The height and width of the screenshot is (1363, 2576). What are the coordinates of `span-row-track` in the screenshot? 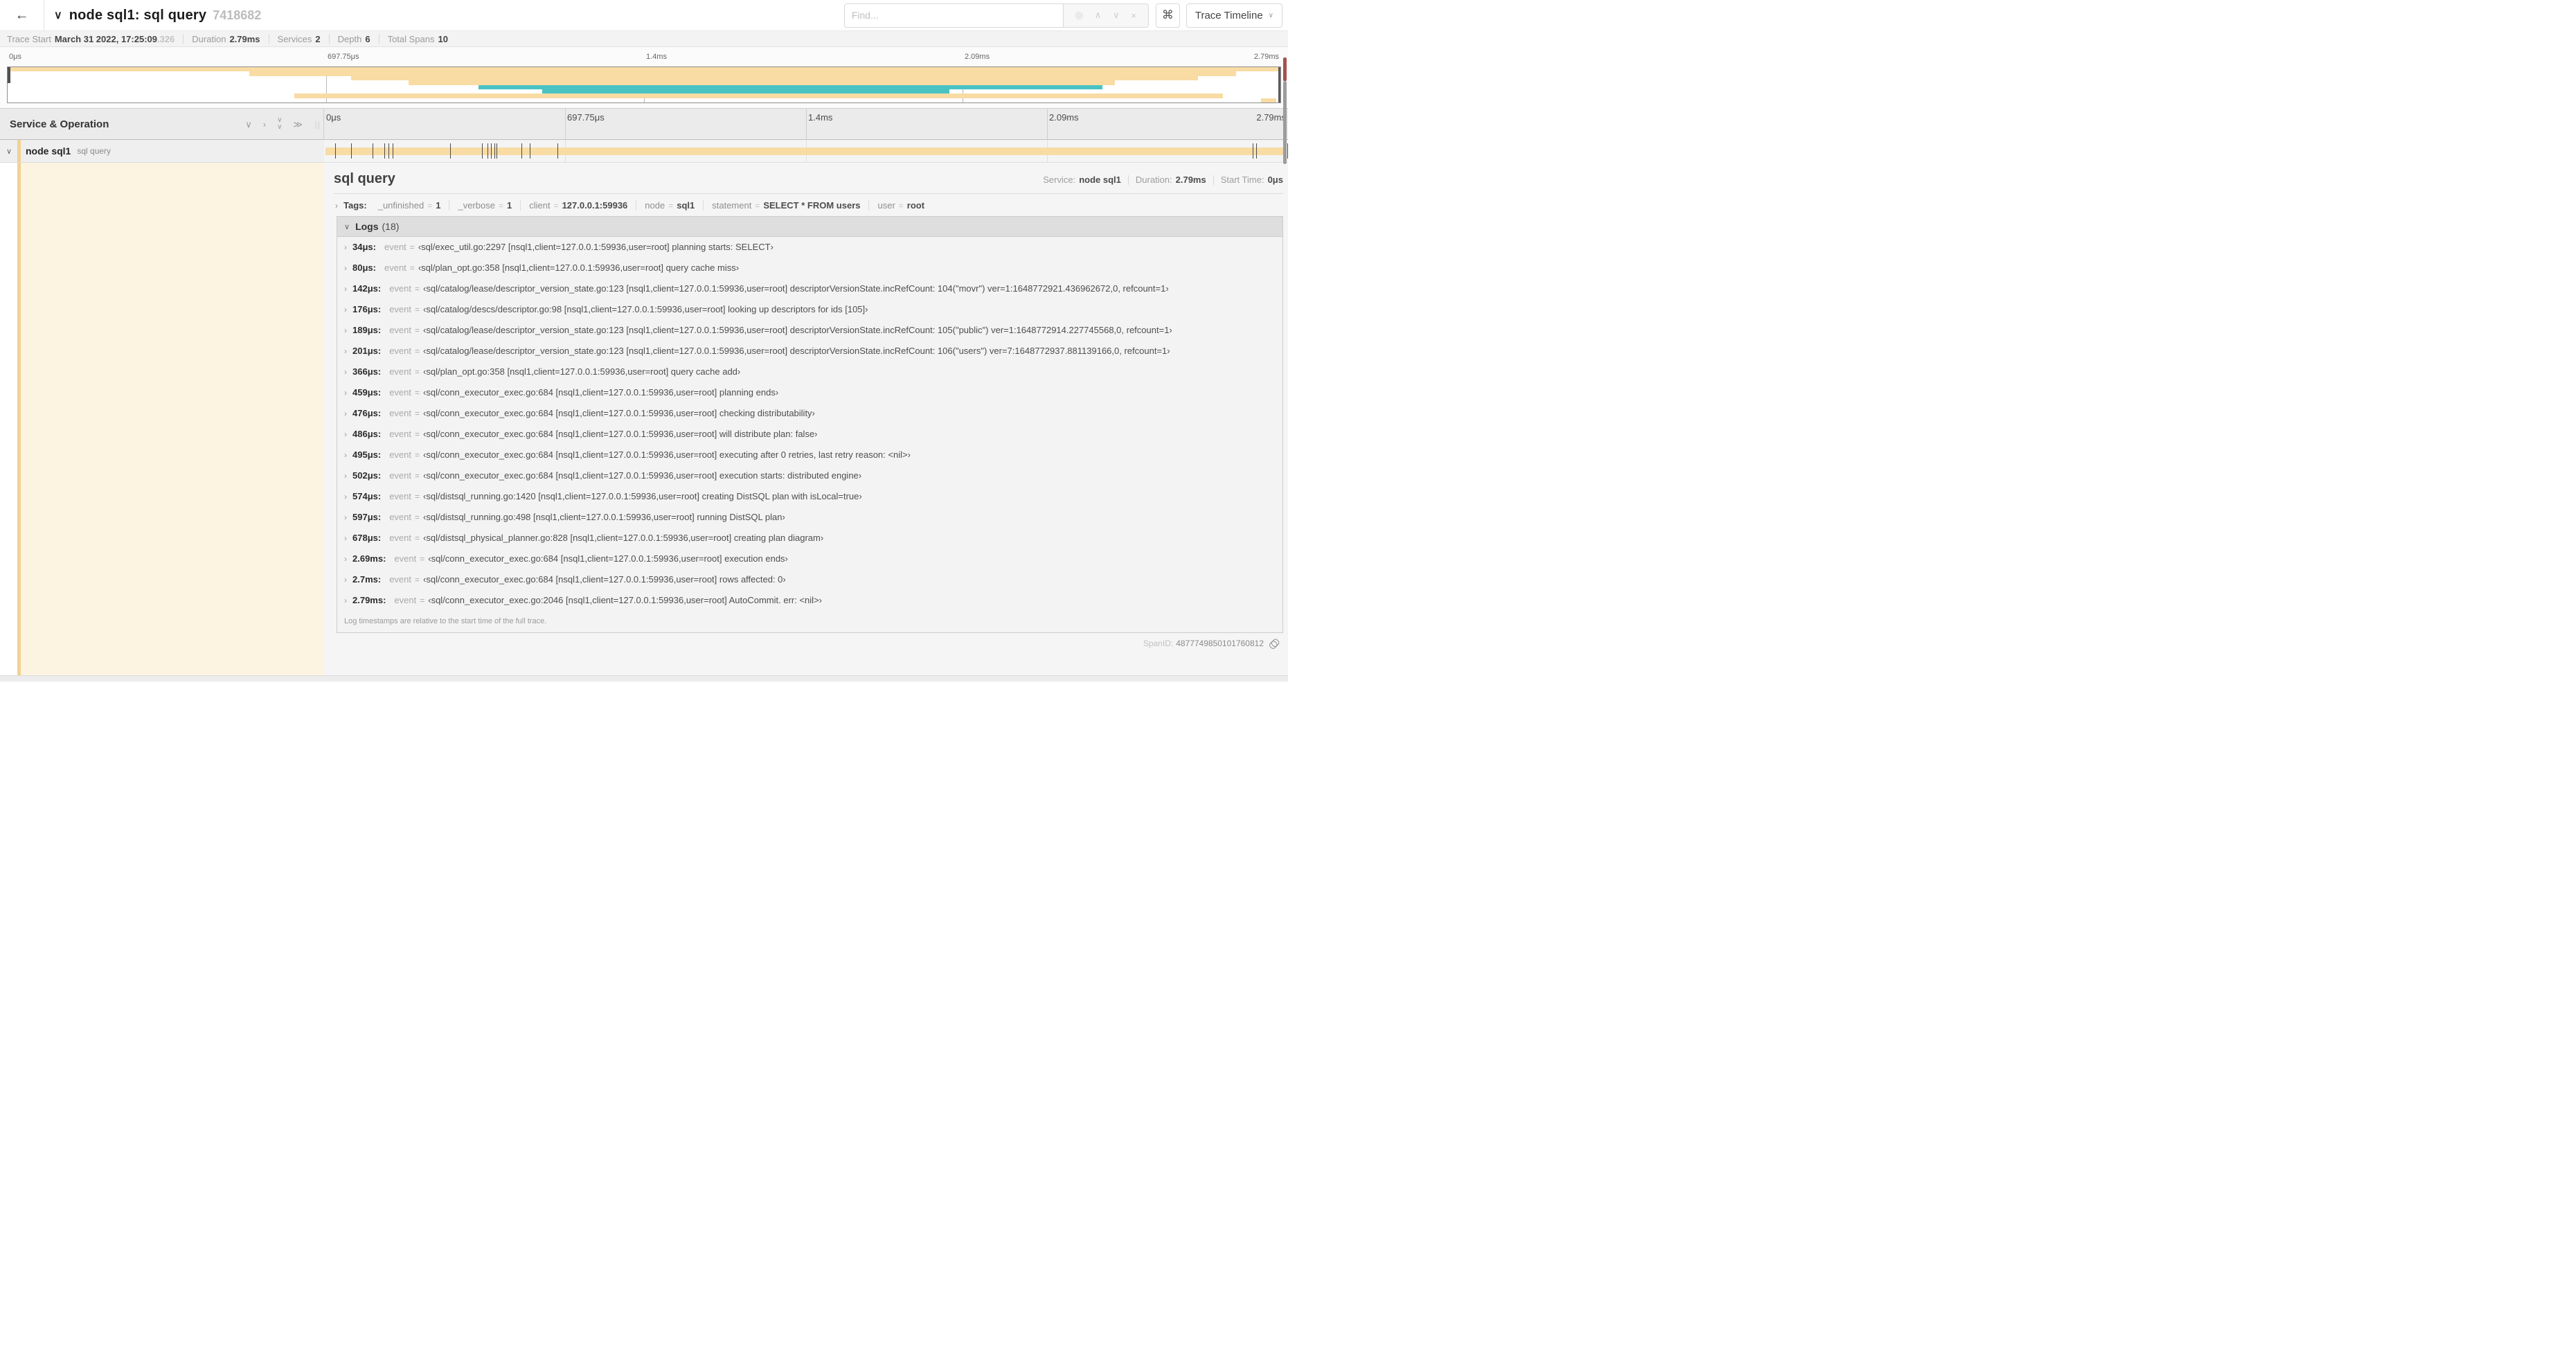 It's located at (806, 151).